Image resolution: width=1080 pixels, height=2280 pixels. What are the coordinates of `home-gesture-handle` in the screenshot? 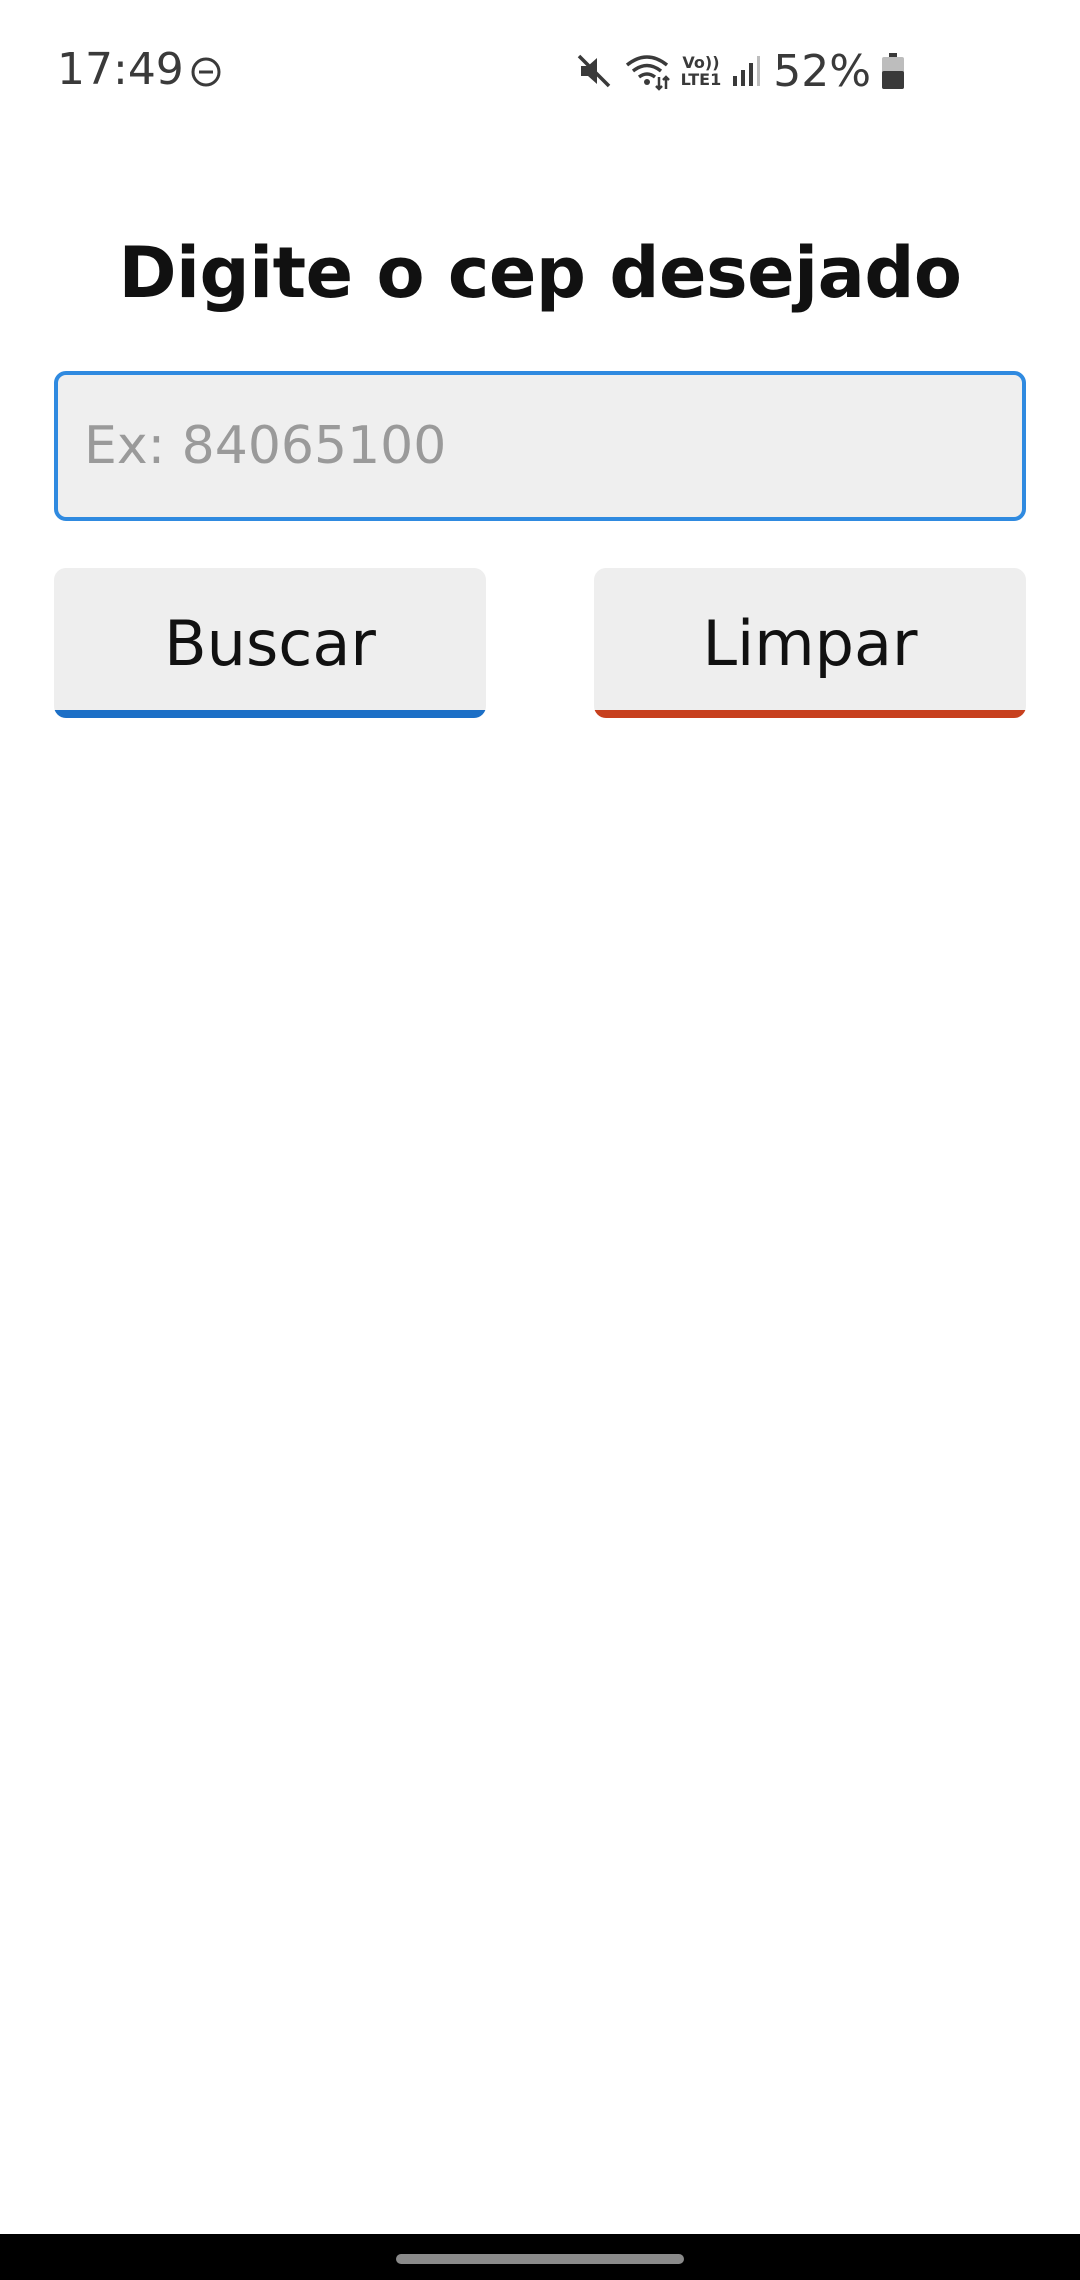 It's located at (540, 2259).